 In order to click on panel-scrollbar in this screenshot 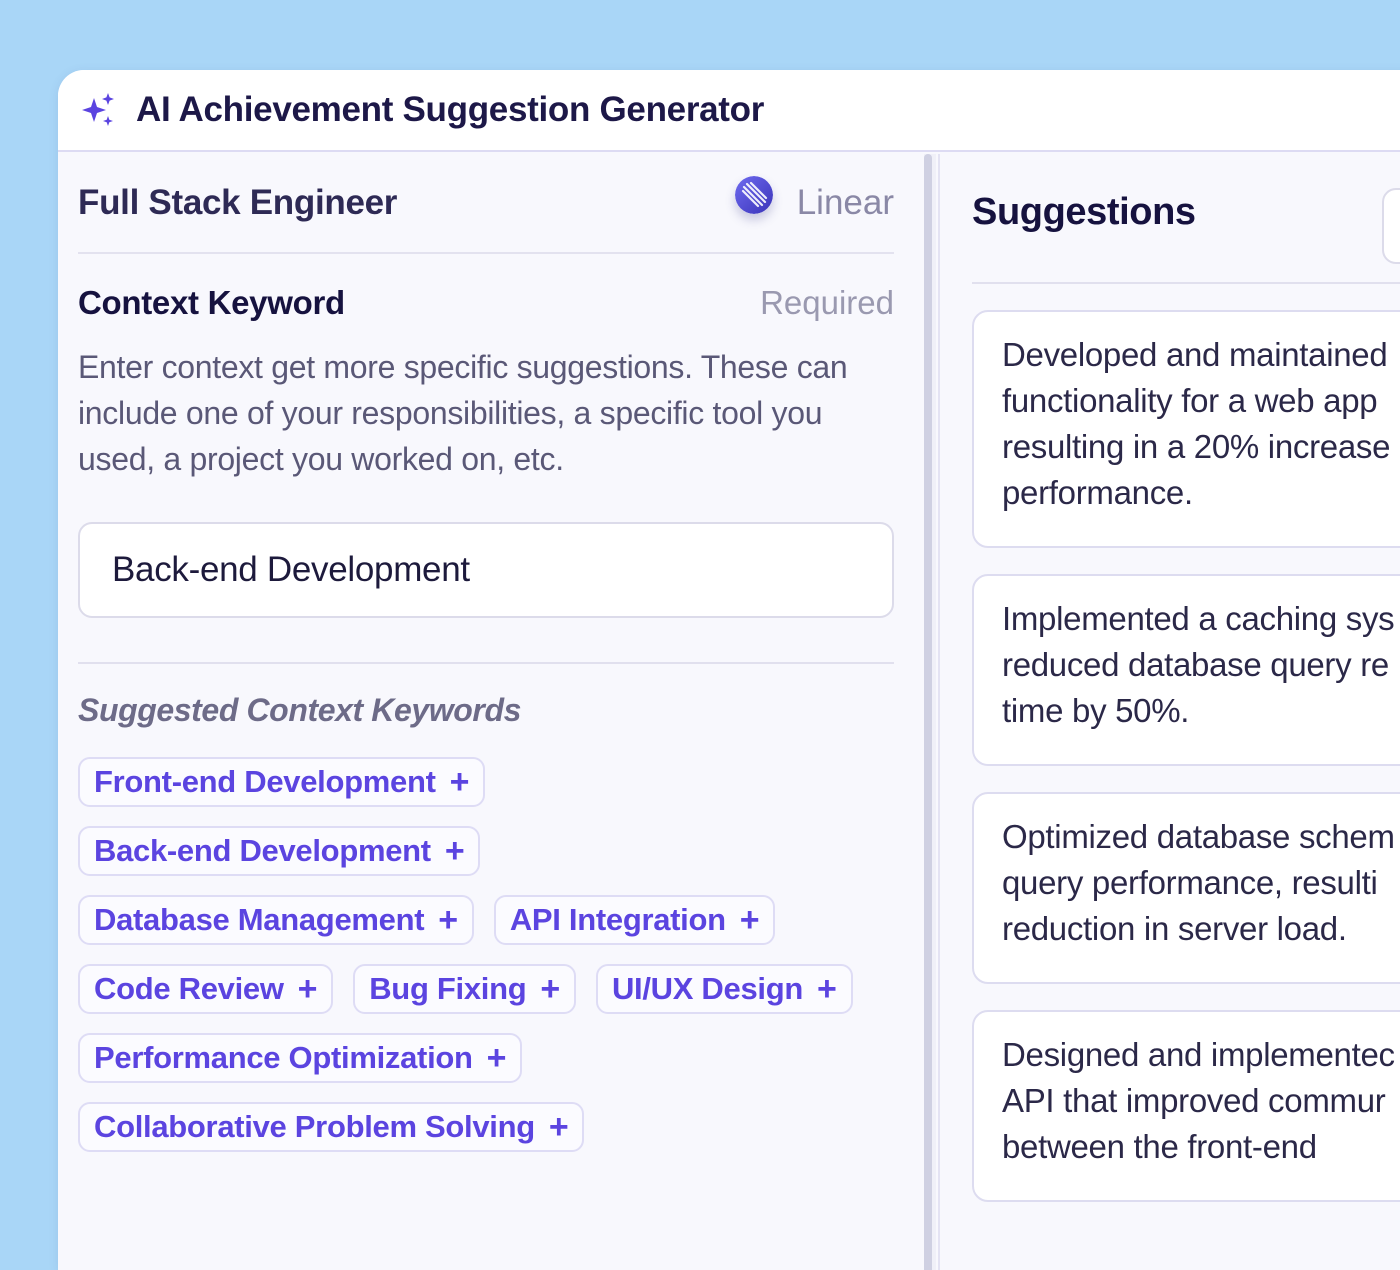, I will do `click(930, 712)`.